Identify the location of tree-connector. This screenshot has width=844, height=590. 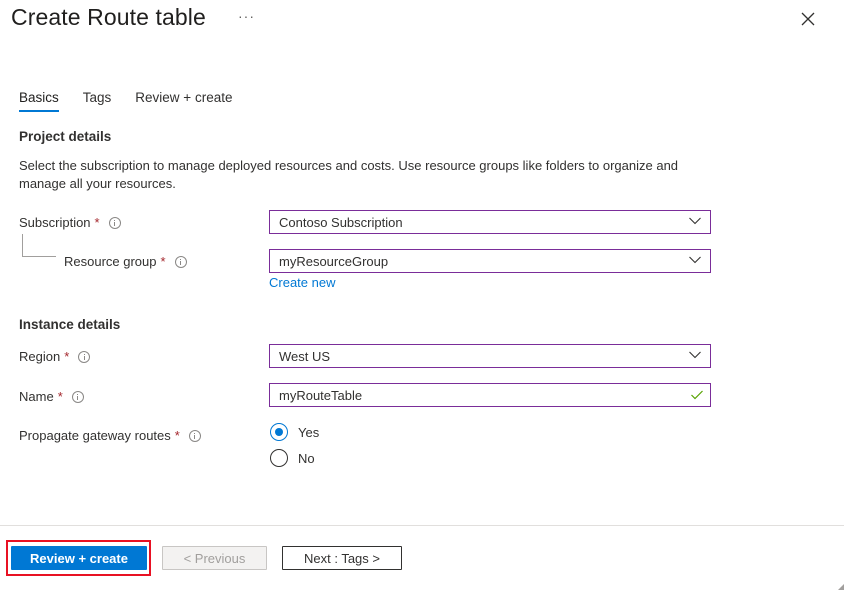
(39, 245).